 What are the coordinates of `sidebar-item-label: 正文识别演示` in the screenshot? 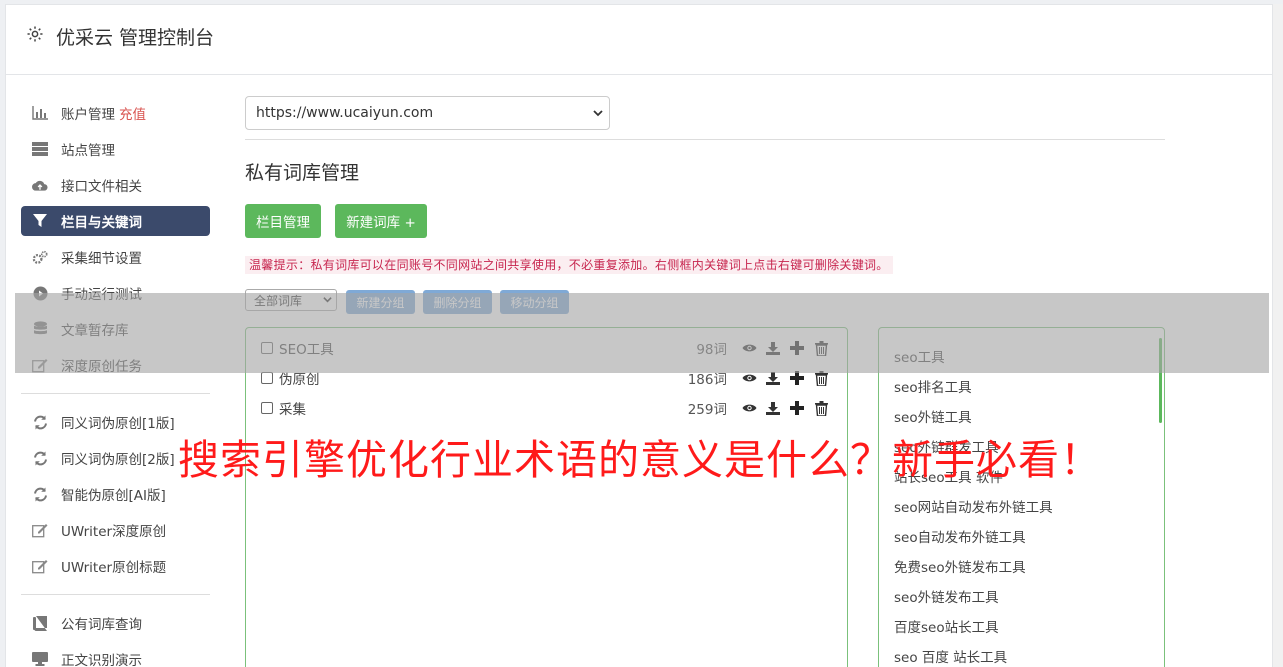 It's located at (101, 660).